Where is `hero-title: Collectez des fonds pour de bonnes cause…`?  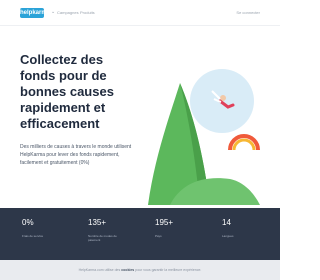
hero-title: Collectez des fonds pour de bonnes cause… is located at coordinates (67, 91).